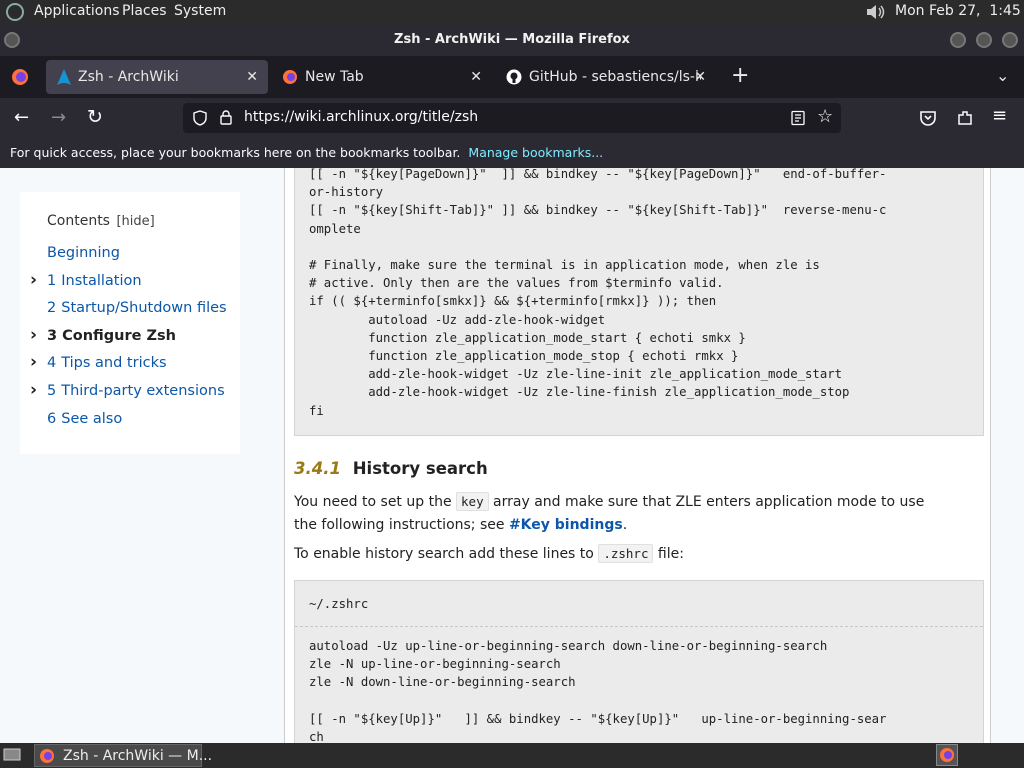  I want to click on reader-view-icon, so click(798, 118).